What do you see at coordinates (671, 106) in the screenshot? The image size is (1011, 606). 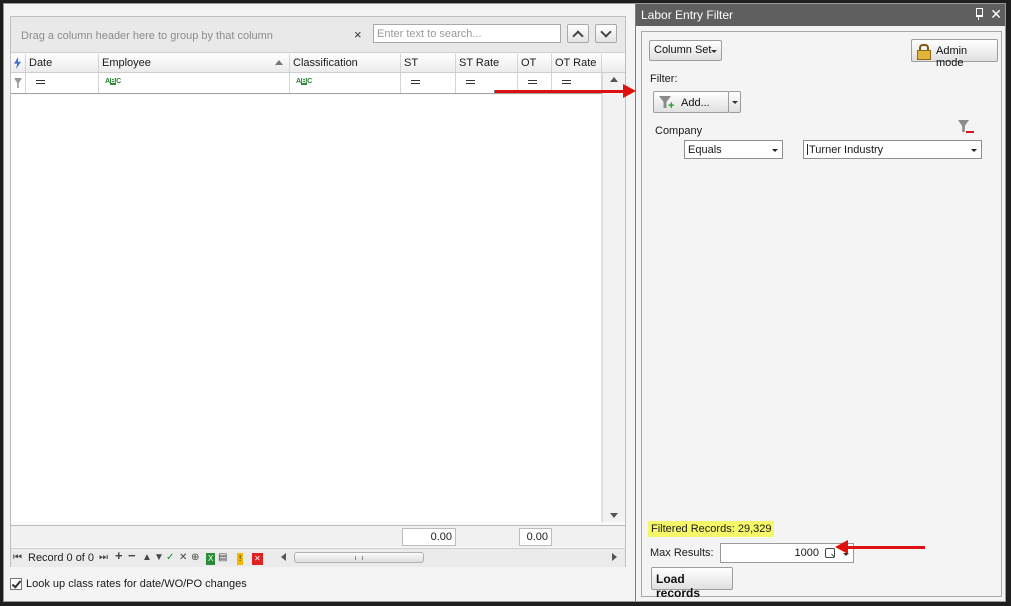 I see `plus-icon: +` at bounding box center [671, 106].